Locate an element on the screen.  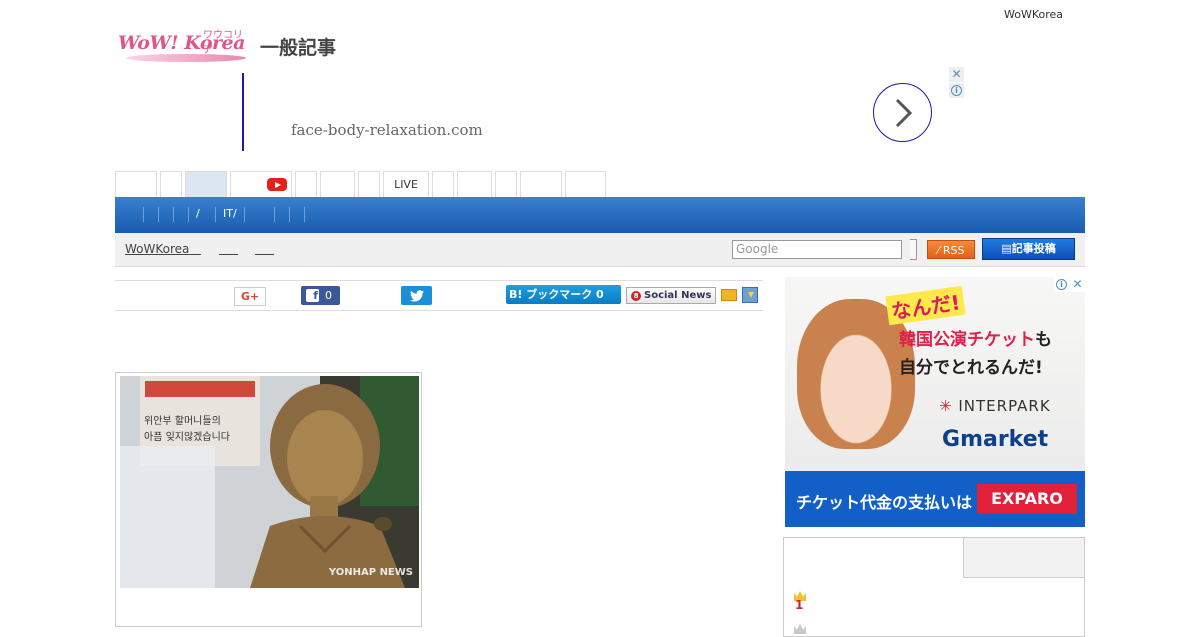
sidebar-ad-info-icon: i is located at coordinates (1061, 284).